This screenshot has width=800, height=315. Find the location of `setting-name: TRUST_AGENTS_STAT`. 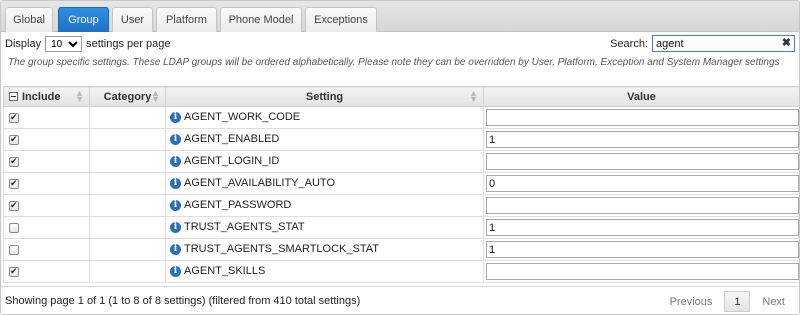

setting-name: TRUST_AGENTS_STAT is located at coordinates (244, 227).